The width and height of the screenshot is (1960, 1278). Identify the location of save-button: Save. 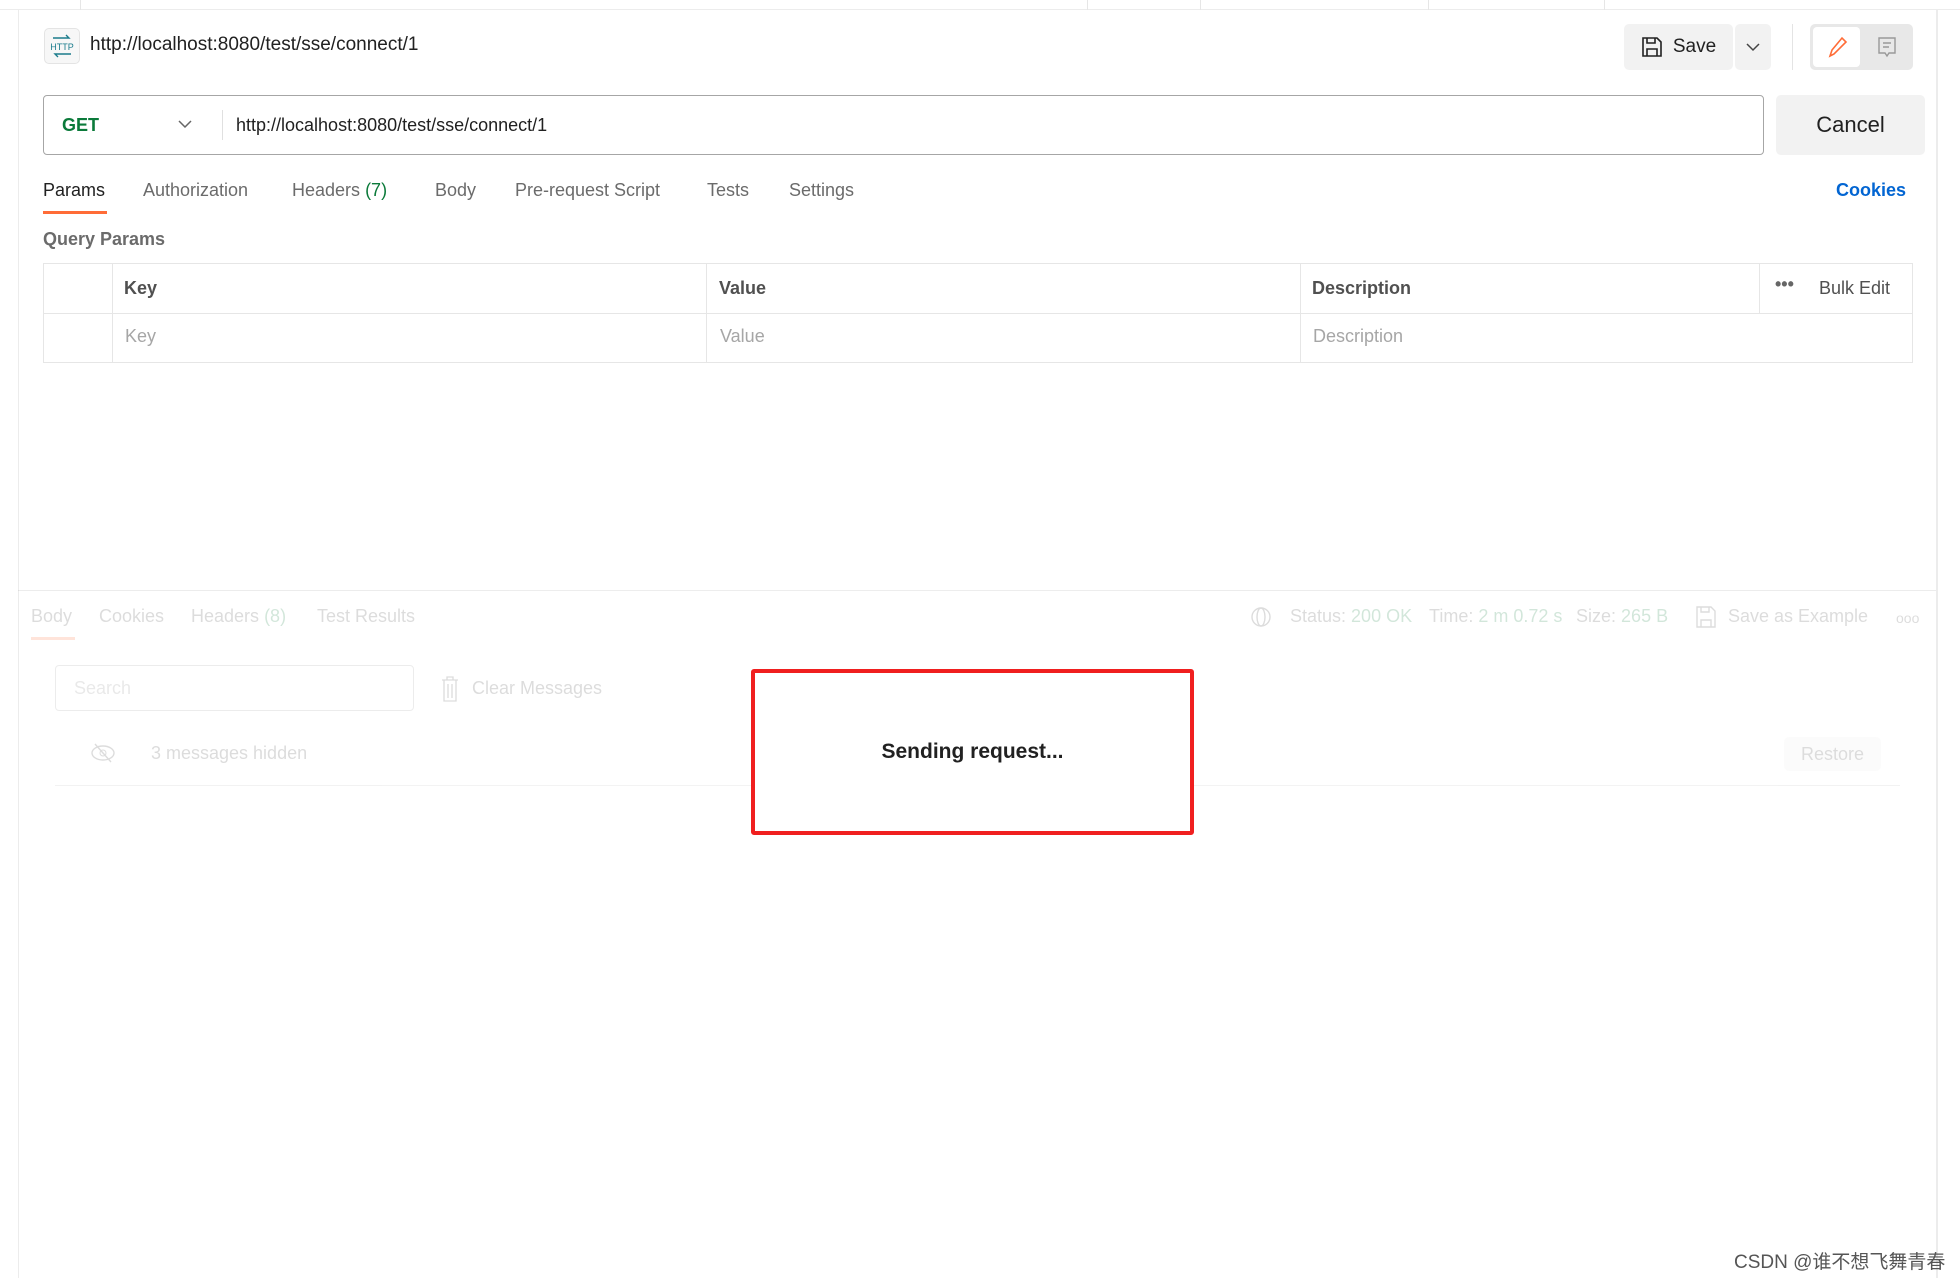
(1678, 47).